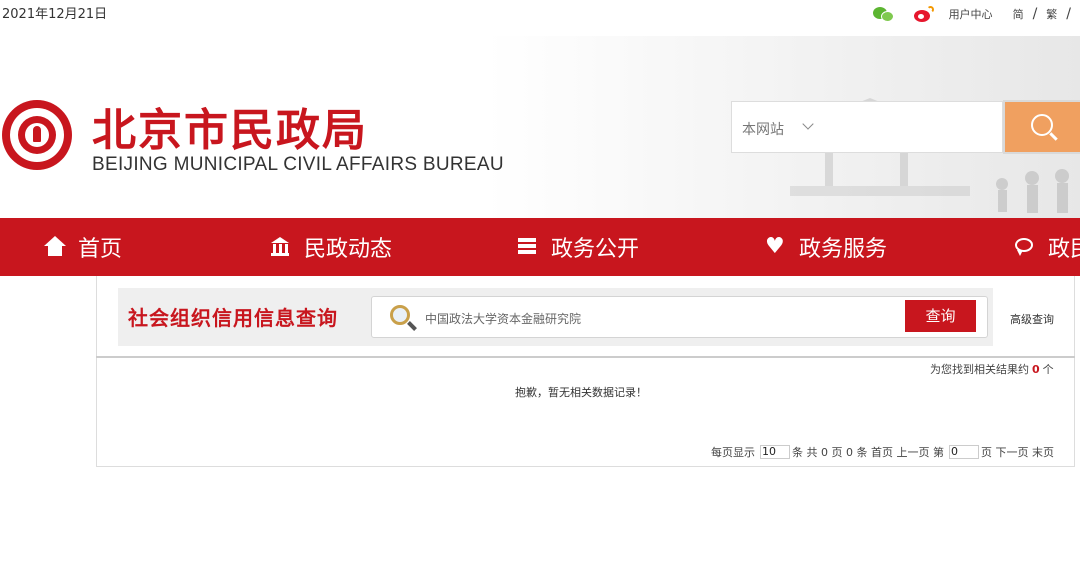 This screenshot has width=1080, height=566. What do you see at coordinates (503, 318) in the screenshot?
I see `org-search-value: 中国政法大学资本金融研究院` at bounding box center [503, 318].